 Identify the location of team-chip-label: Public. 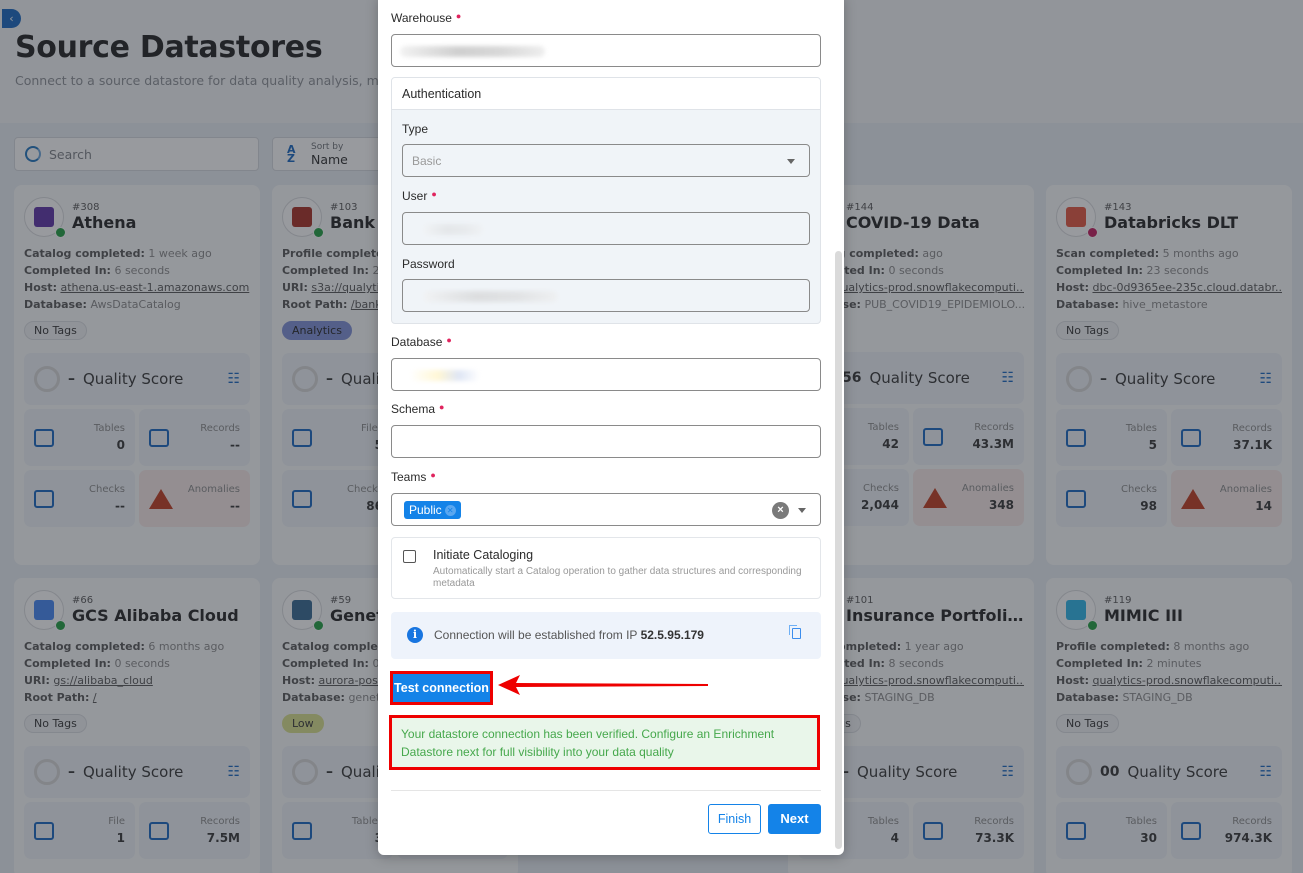
(425, 510).